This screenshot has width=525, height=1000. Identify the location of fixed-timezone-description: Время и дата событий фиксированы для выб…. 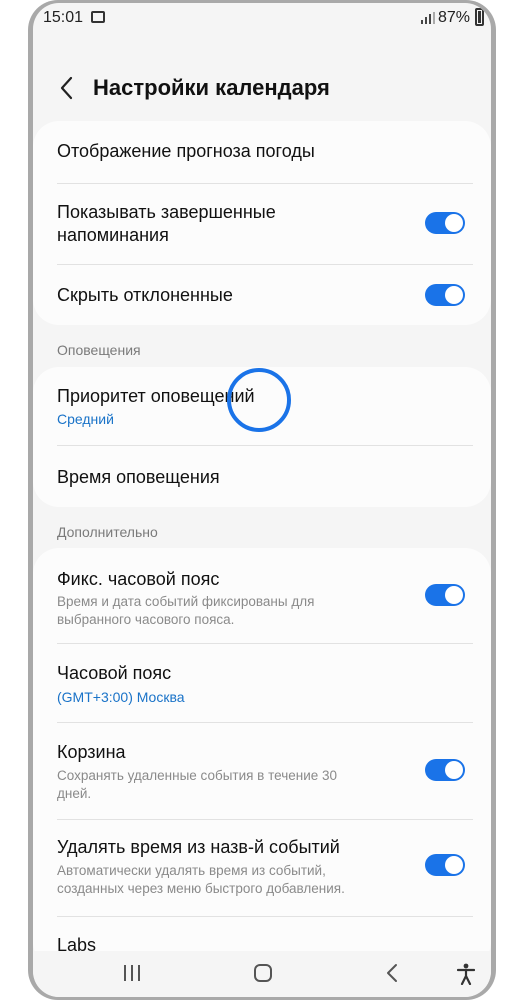
(186, 610).